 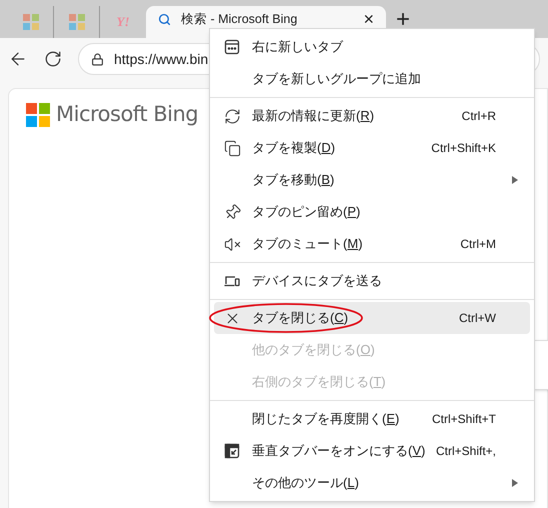 I want to click on shortcut-text: Ctrl+R, so click(x=479, y=116).